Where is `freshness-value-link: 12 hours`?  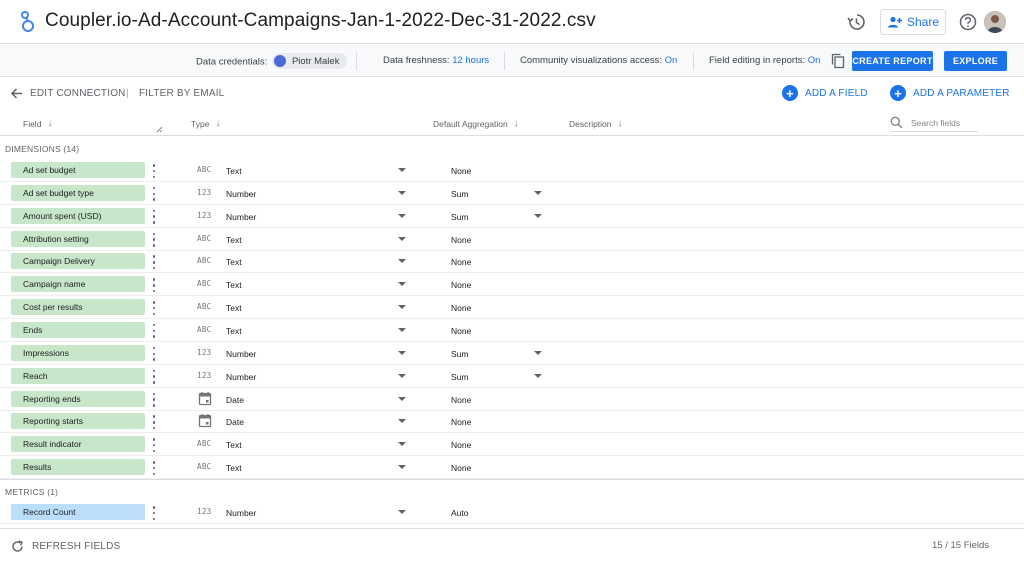 freshness-value-link: 12 hours is located at coordinates (470, 60).